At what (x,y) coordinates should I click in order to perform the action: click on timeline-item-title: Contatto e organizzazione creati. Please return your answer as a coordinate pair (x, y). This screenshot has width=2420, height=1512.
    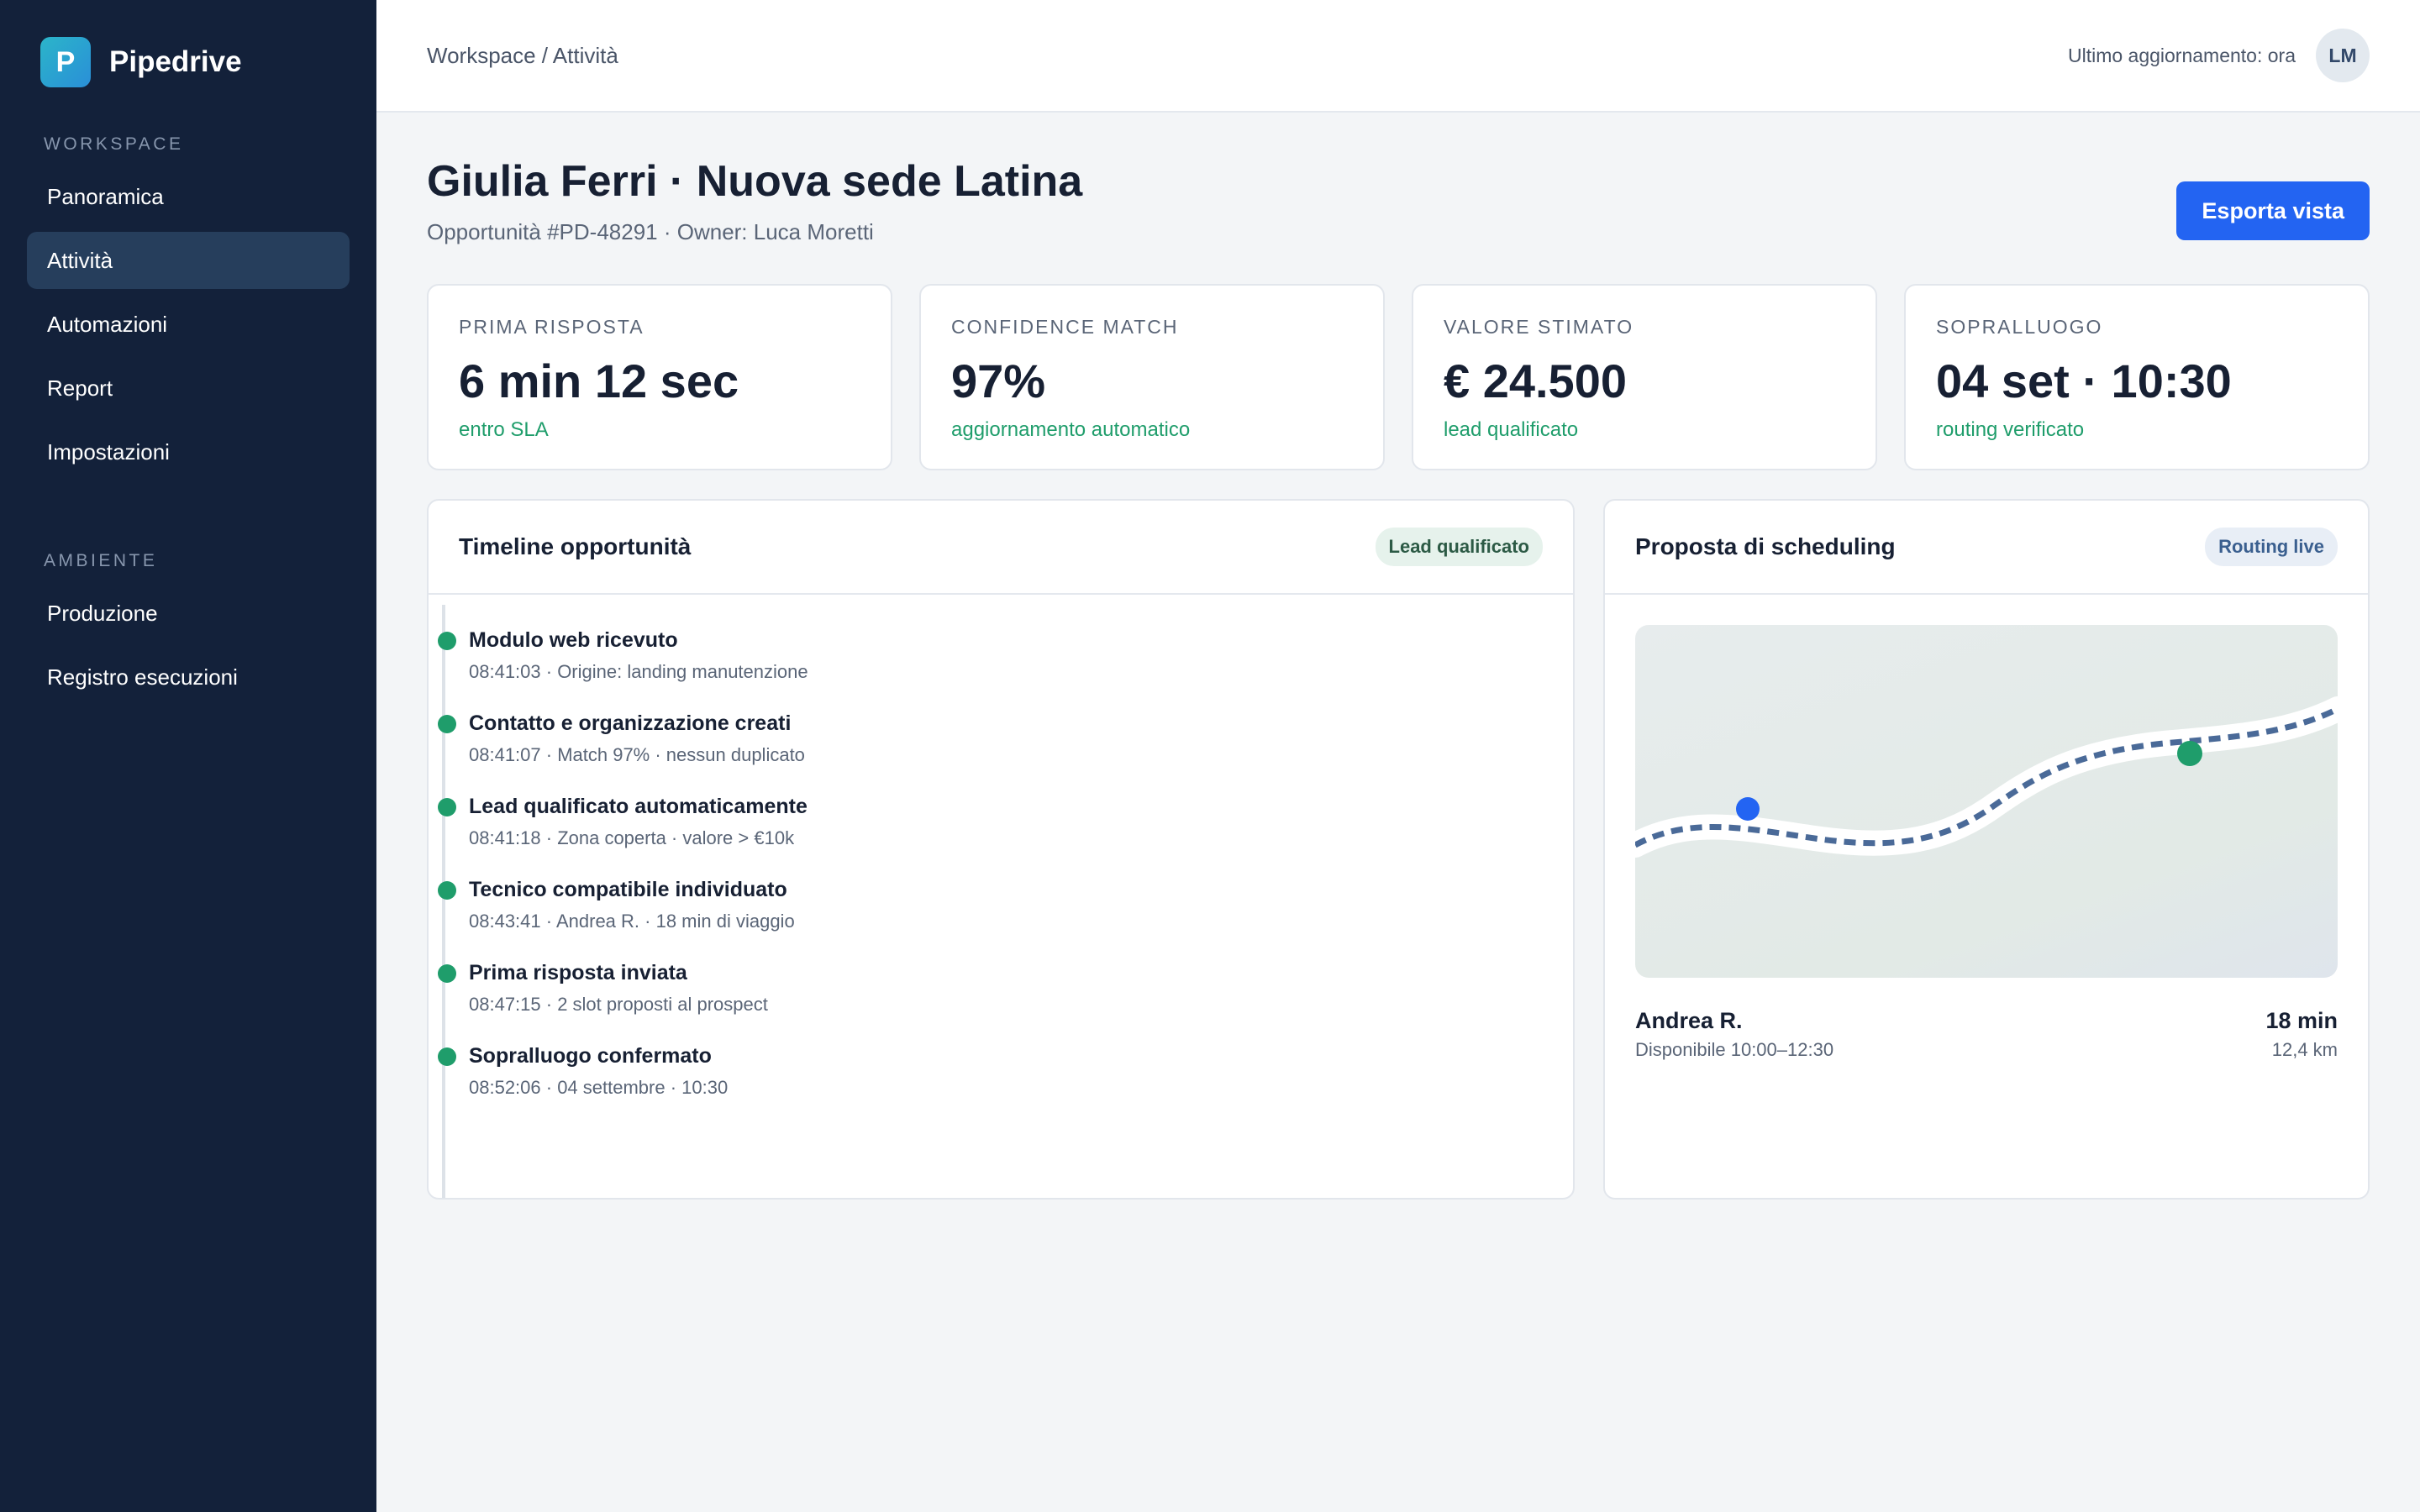
    Looking at the image, I should click on (630, 723).